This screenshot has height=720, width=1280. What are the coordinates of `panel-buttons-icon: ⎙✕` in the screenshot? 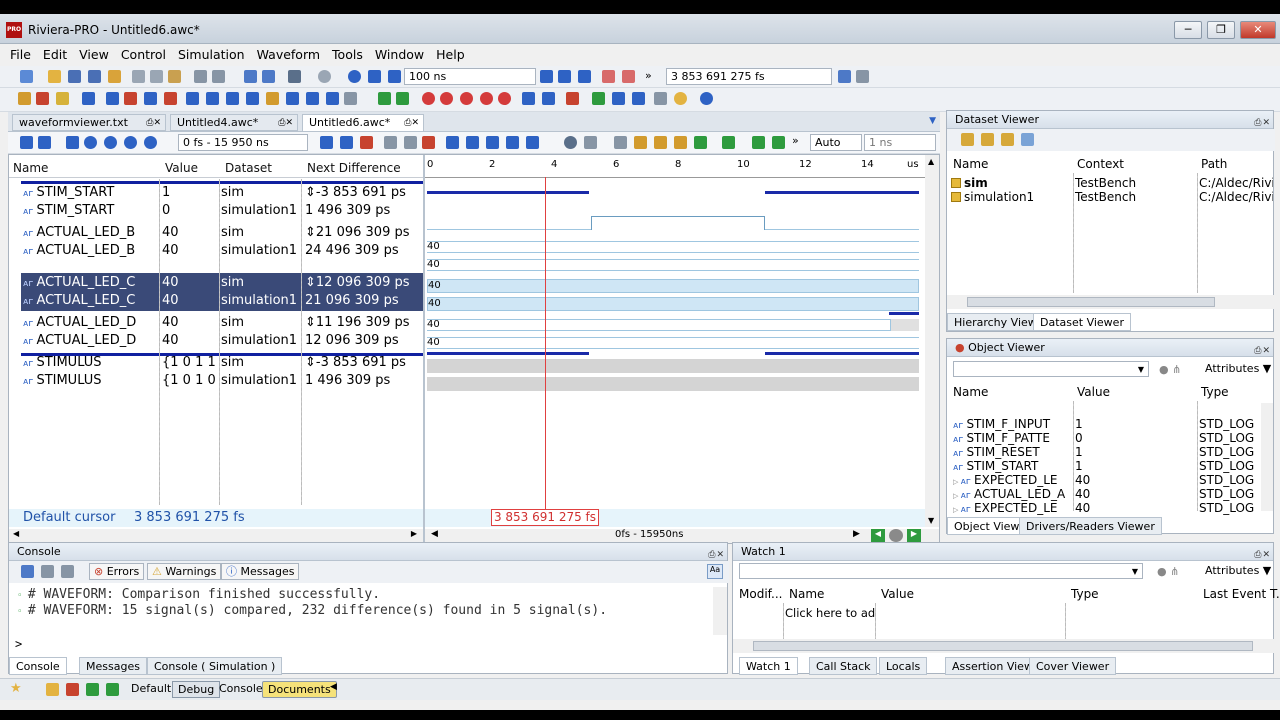 It's located at (1262, 351).